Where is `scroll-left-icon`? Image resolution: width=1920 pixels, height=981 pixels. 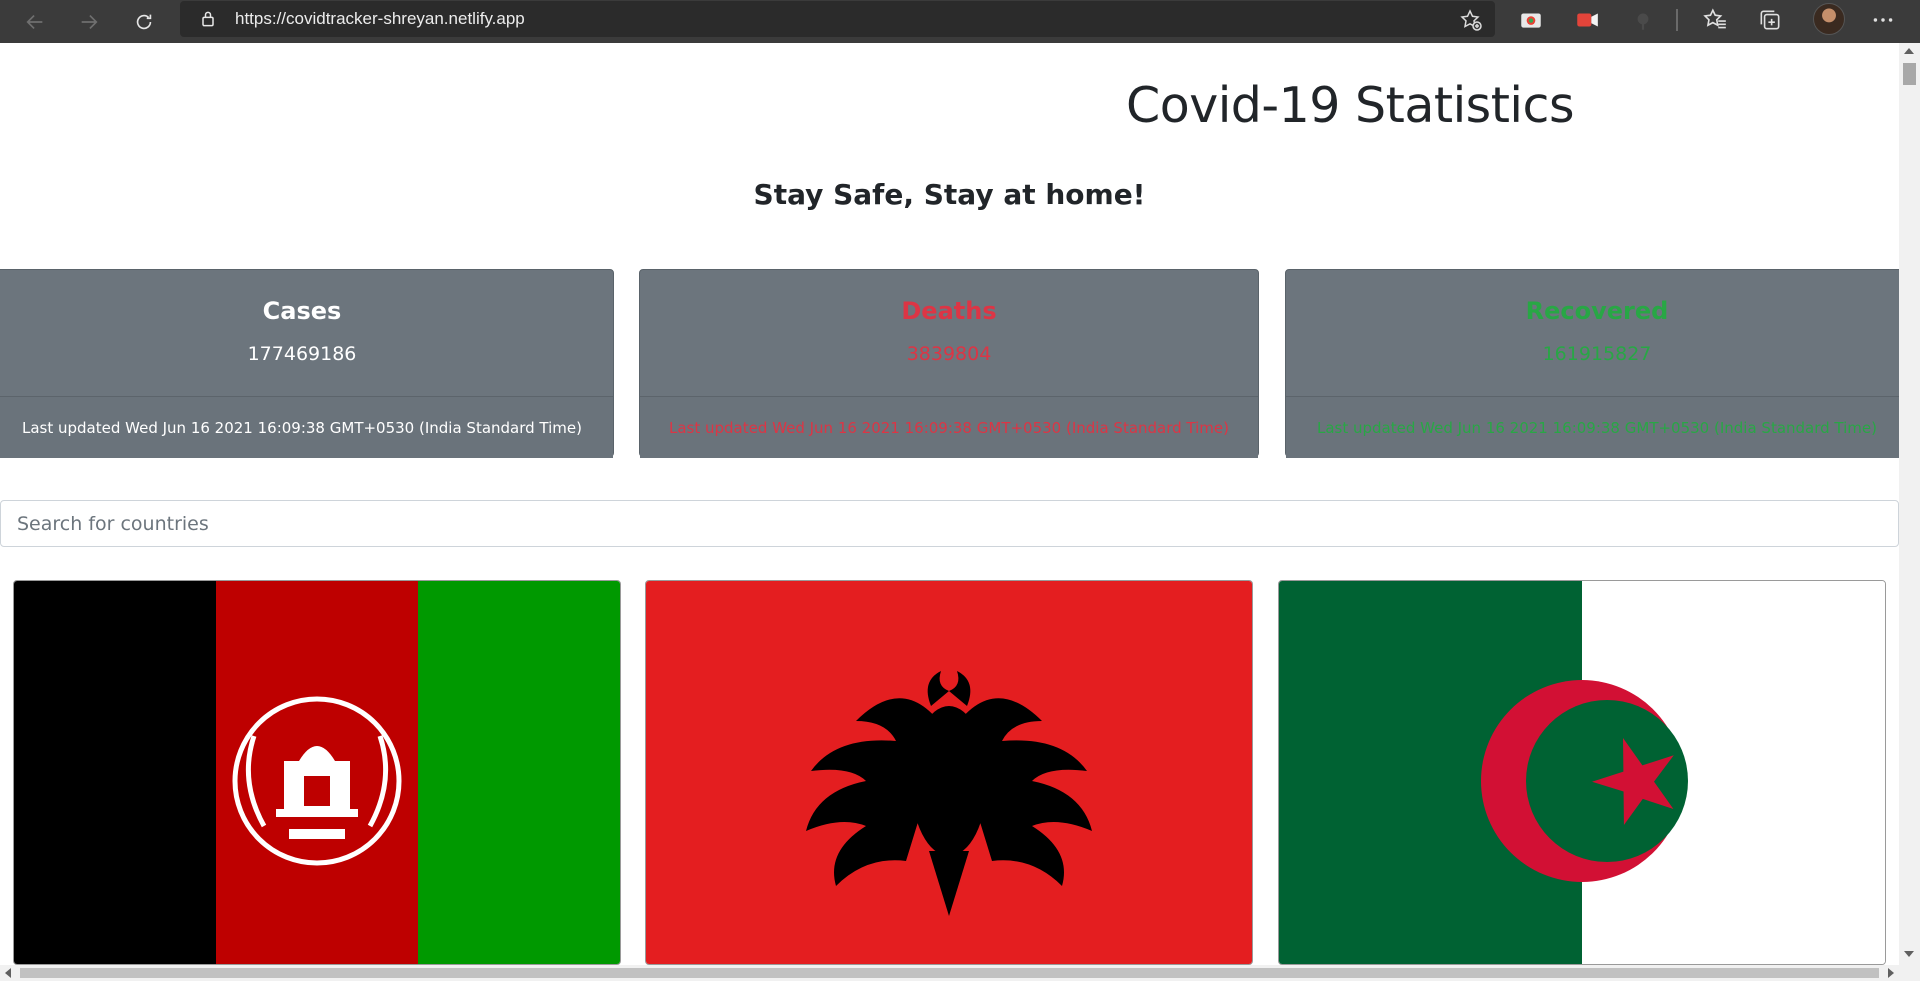 scroll-left-icon is located at coordinates (8, 973).